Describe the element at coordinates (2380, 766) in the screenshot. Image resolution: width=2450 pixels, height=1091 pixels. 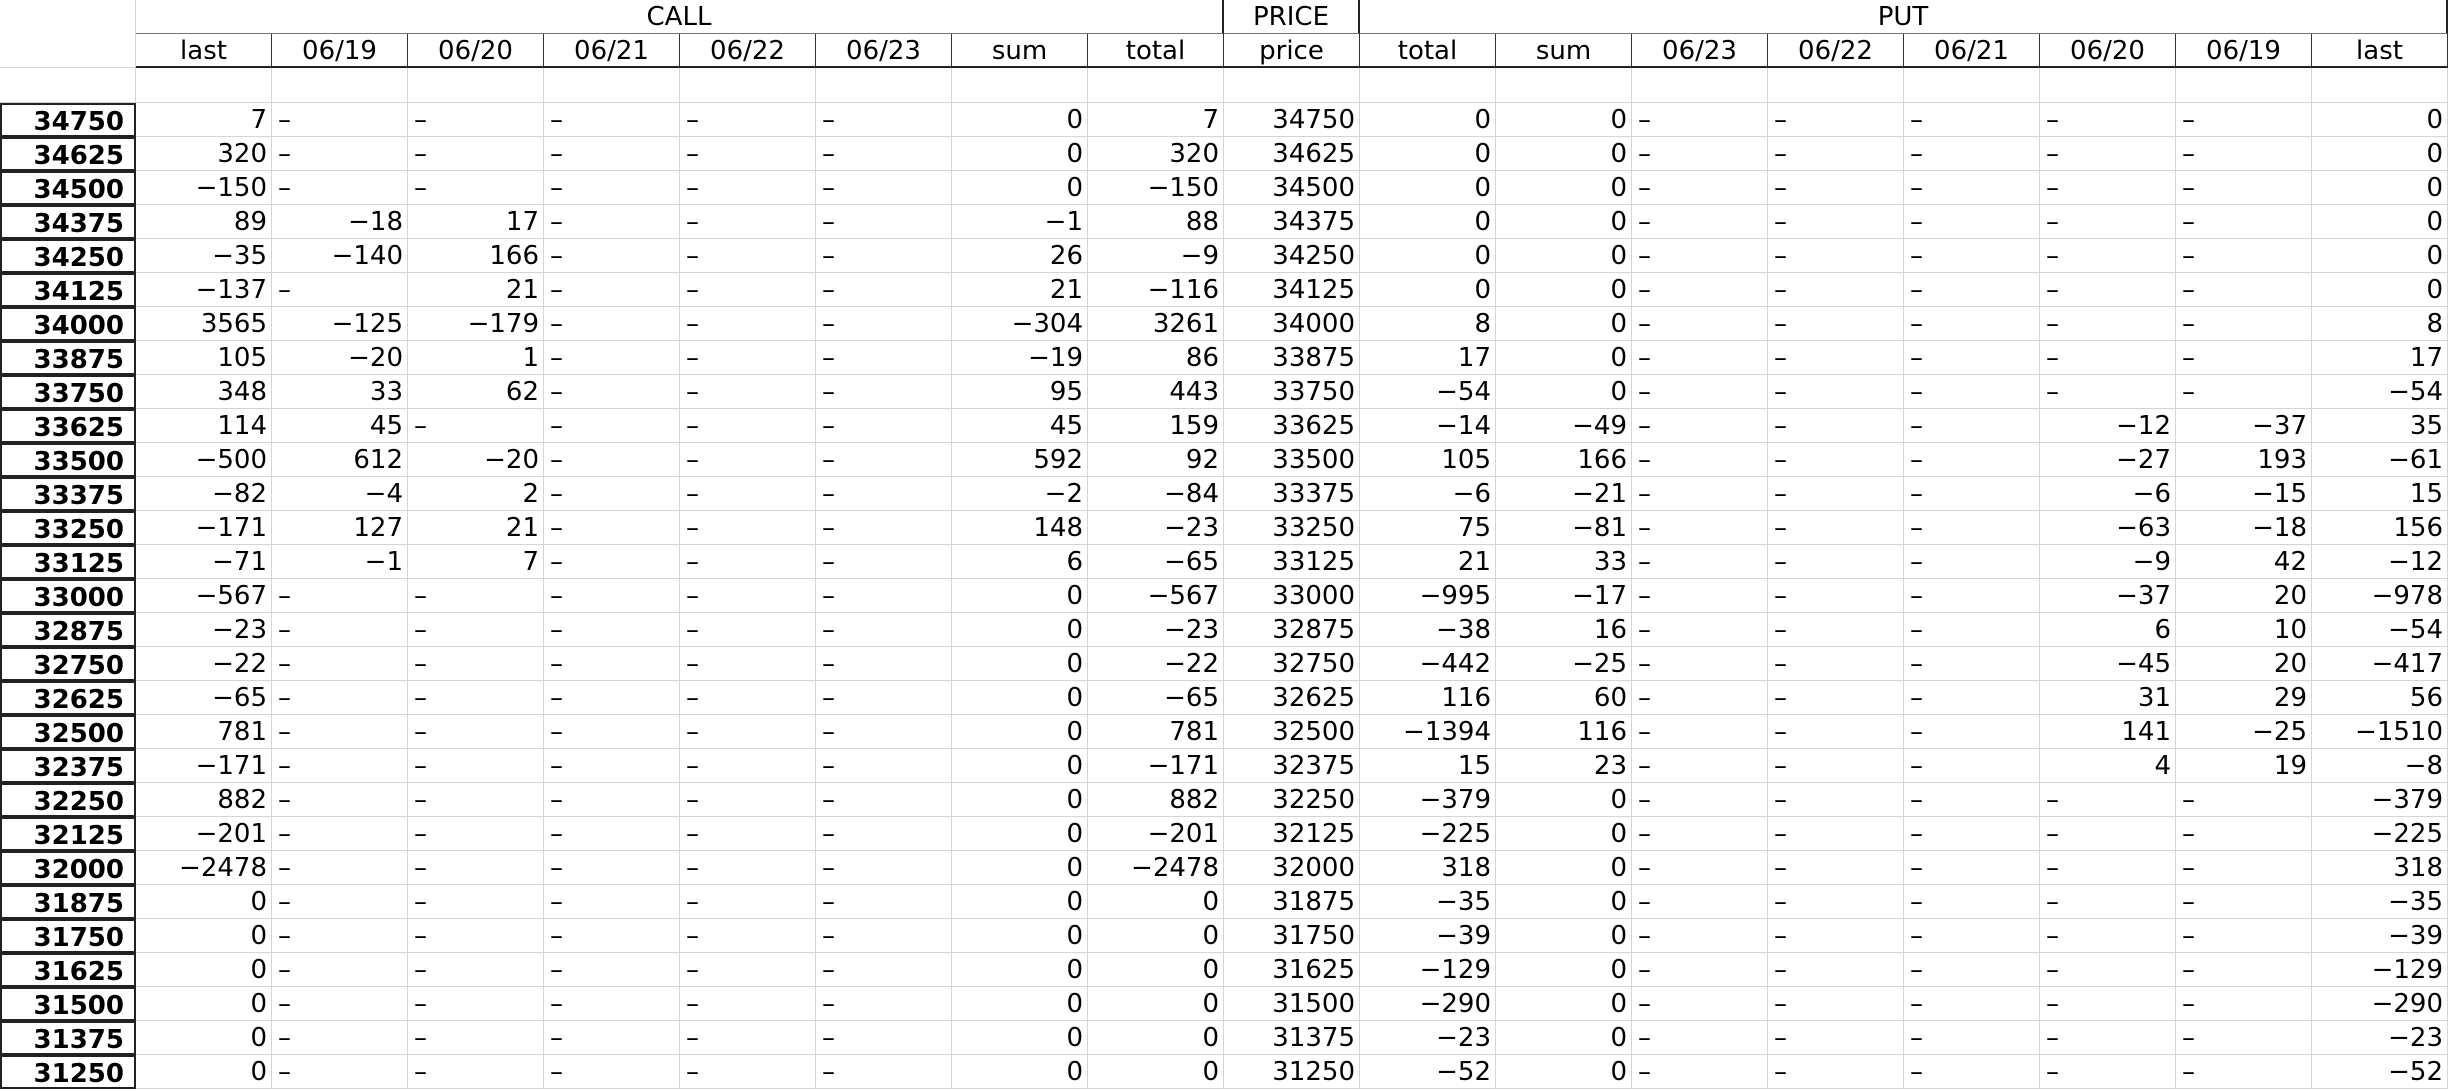
I see `table-cell: −8` at that location.